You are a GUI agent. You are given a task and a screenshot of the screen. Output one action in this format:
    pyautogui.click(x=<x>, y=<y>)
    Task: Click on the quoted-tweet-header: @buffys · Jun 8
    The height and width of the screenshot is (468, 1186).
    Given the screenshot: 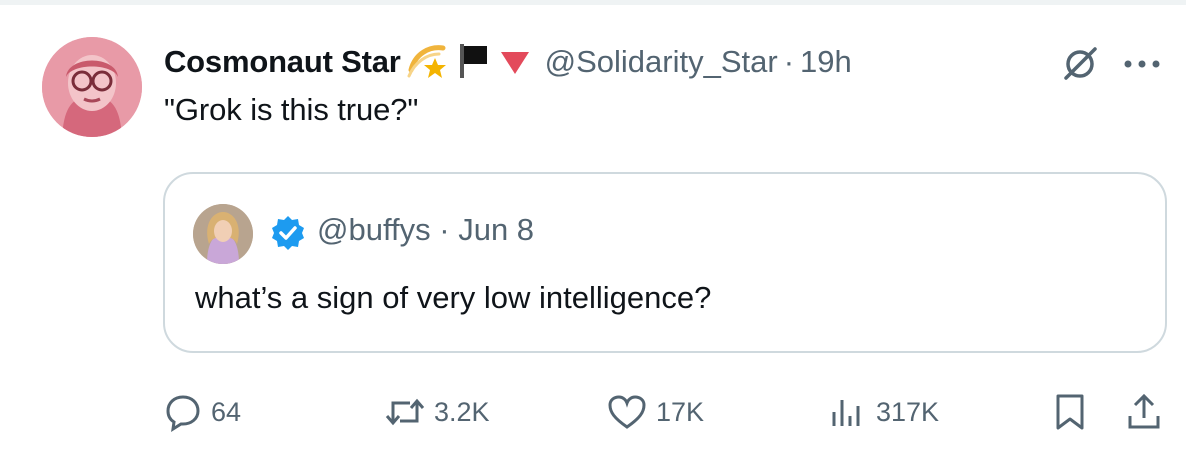 What is the action you would take?
    pyautogui.click(x=425, y=230)
    